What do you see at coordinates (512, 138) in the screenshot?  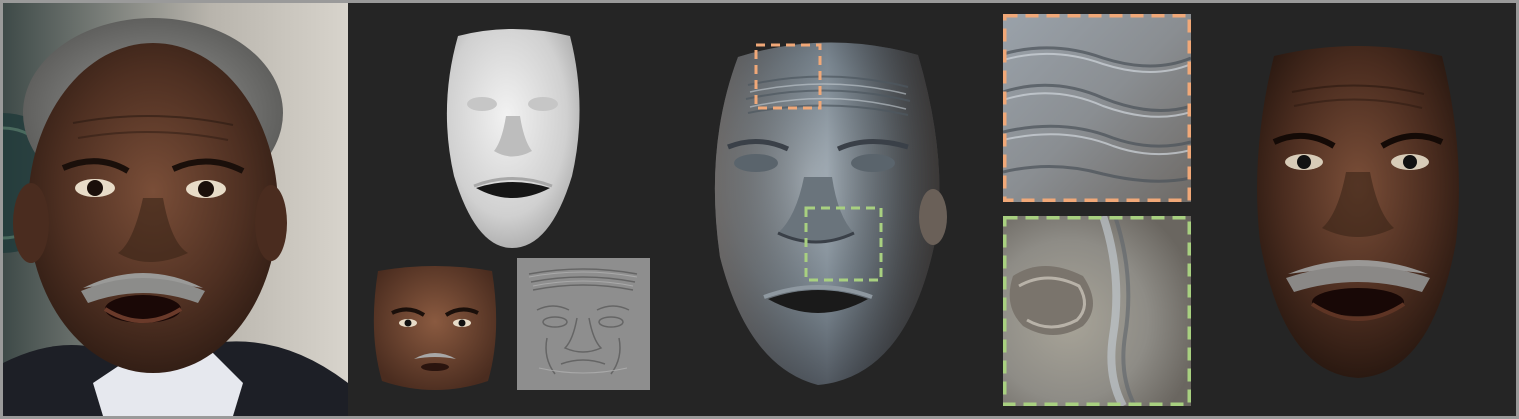 I see `coarse-geometry` at bounding box center [512, 138].